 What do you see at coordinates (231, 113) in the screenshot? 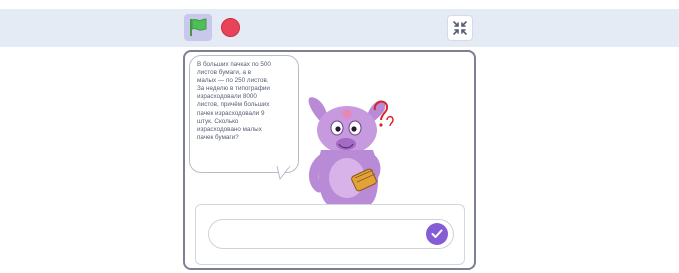
I see `speech-line: пачек израсходовали 9` at bounding box center [231, 113].